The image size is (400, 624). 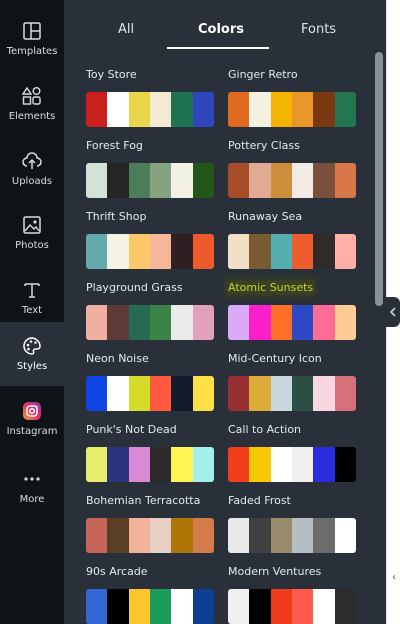 I want to click on tab-colors: Colors, so click(x=221, y=29).